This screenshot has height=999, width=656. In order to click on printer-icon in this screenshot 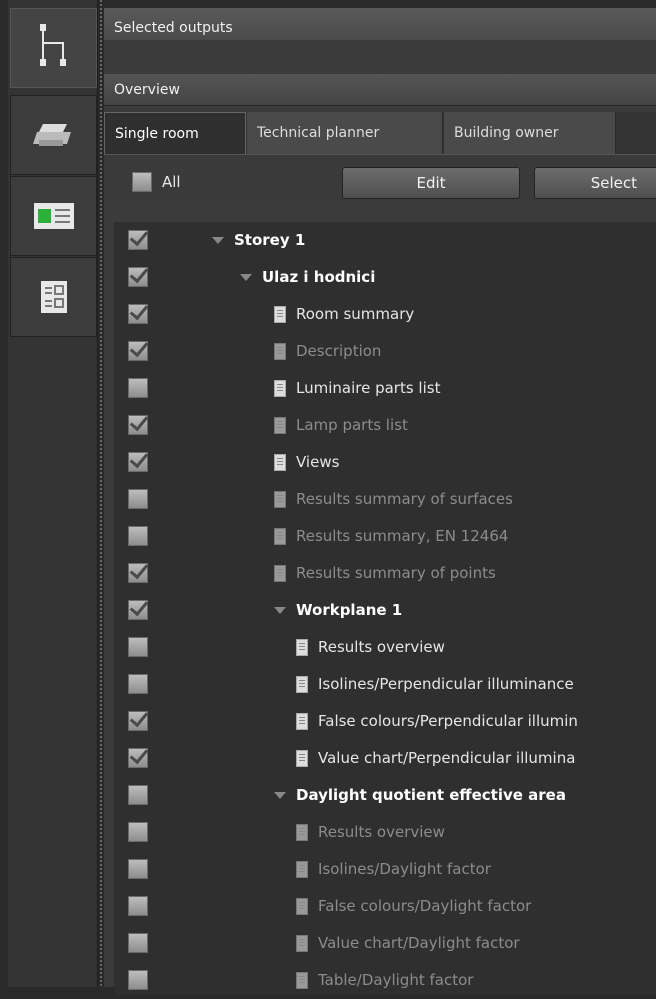, I will do `click(51, 135)`.